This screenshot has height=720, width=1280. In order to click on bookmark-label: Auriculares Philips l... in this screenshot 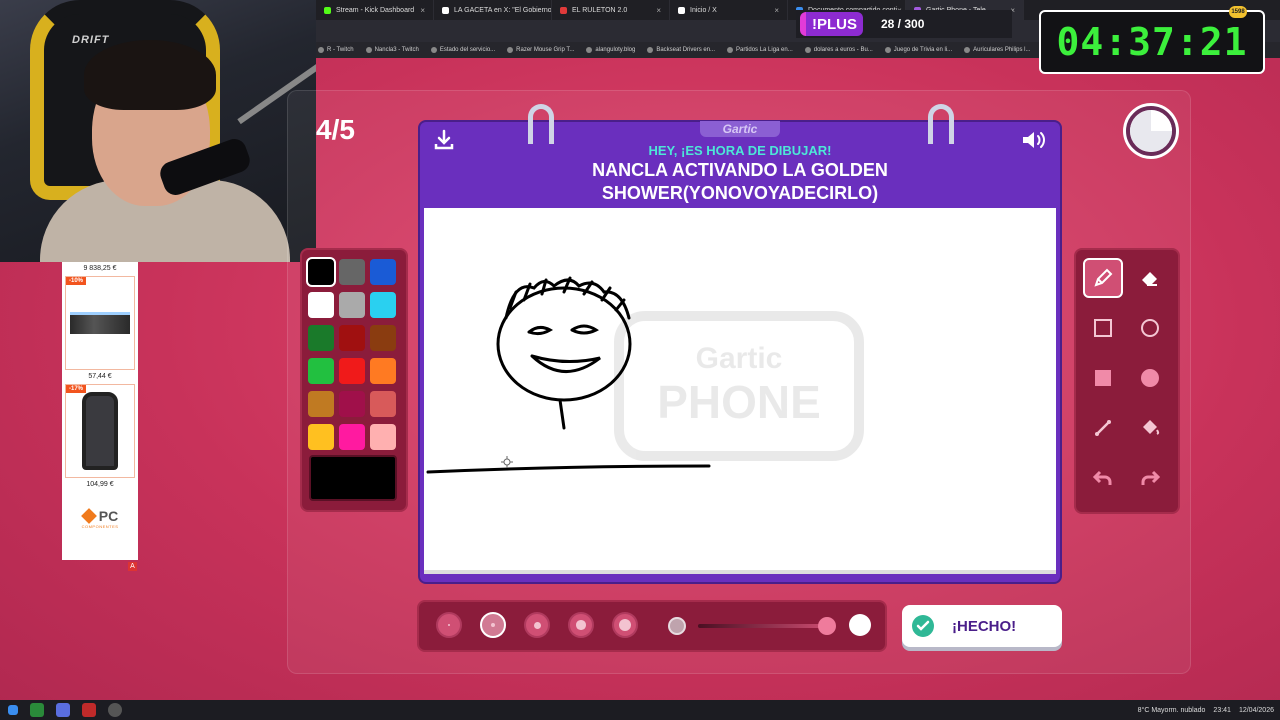, I will do `click(1002, 50)`.